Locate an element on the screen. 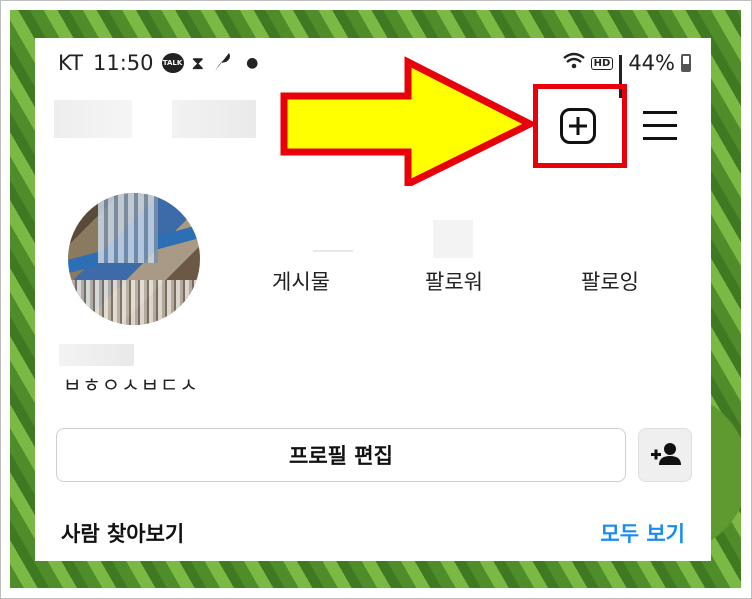  bio-text: ㅂㅎㅇㅅㅂㄷㅅ is located at coordinates (131, 387).